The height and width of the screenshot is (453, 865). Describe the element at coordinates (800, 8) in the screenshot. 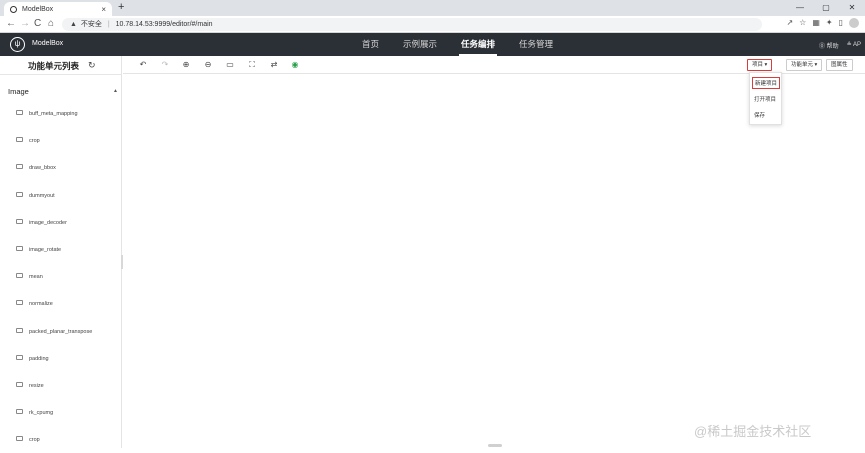

I see `minimize-button: —` at that location.